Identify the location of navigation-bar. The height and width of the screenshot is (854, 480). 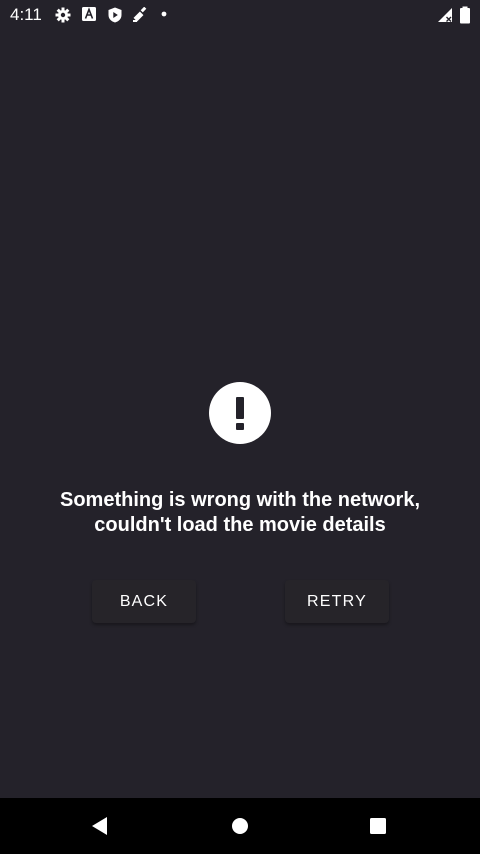
(240, 826).